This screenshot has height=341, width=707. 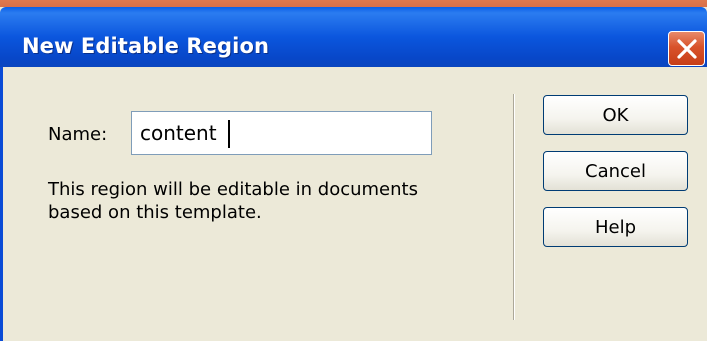 I want to click on vertical-divider, so click(x=514, y=207).